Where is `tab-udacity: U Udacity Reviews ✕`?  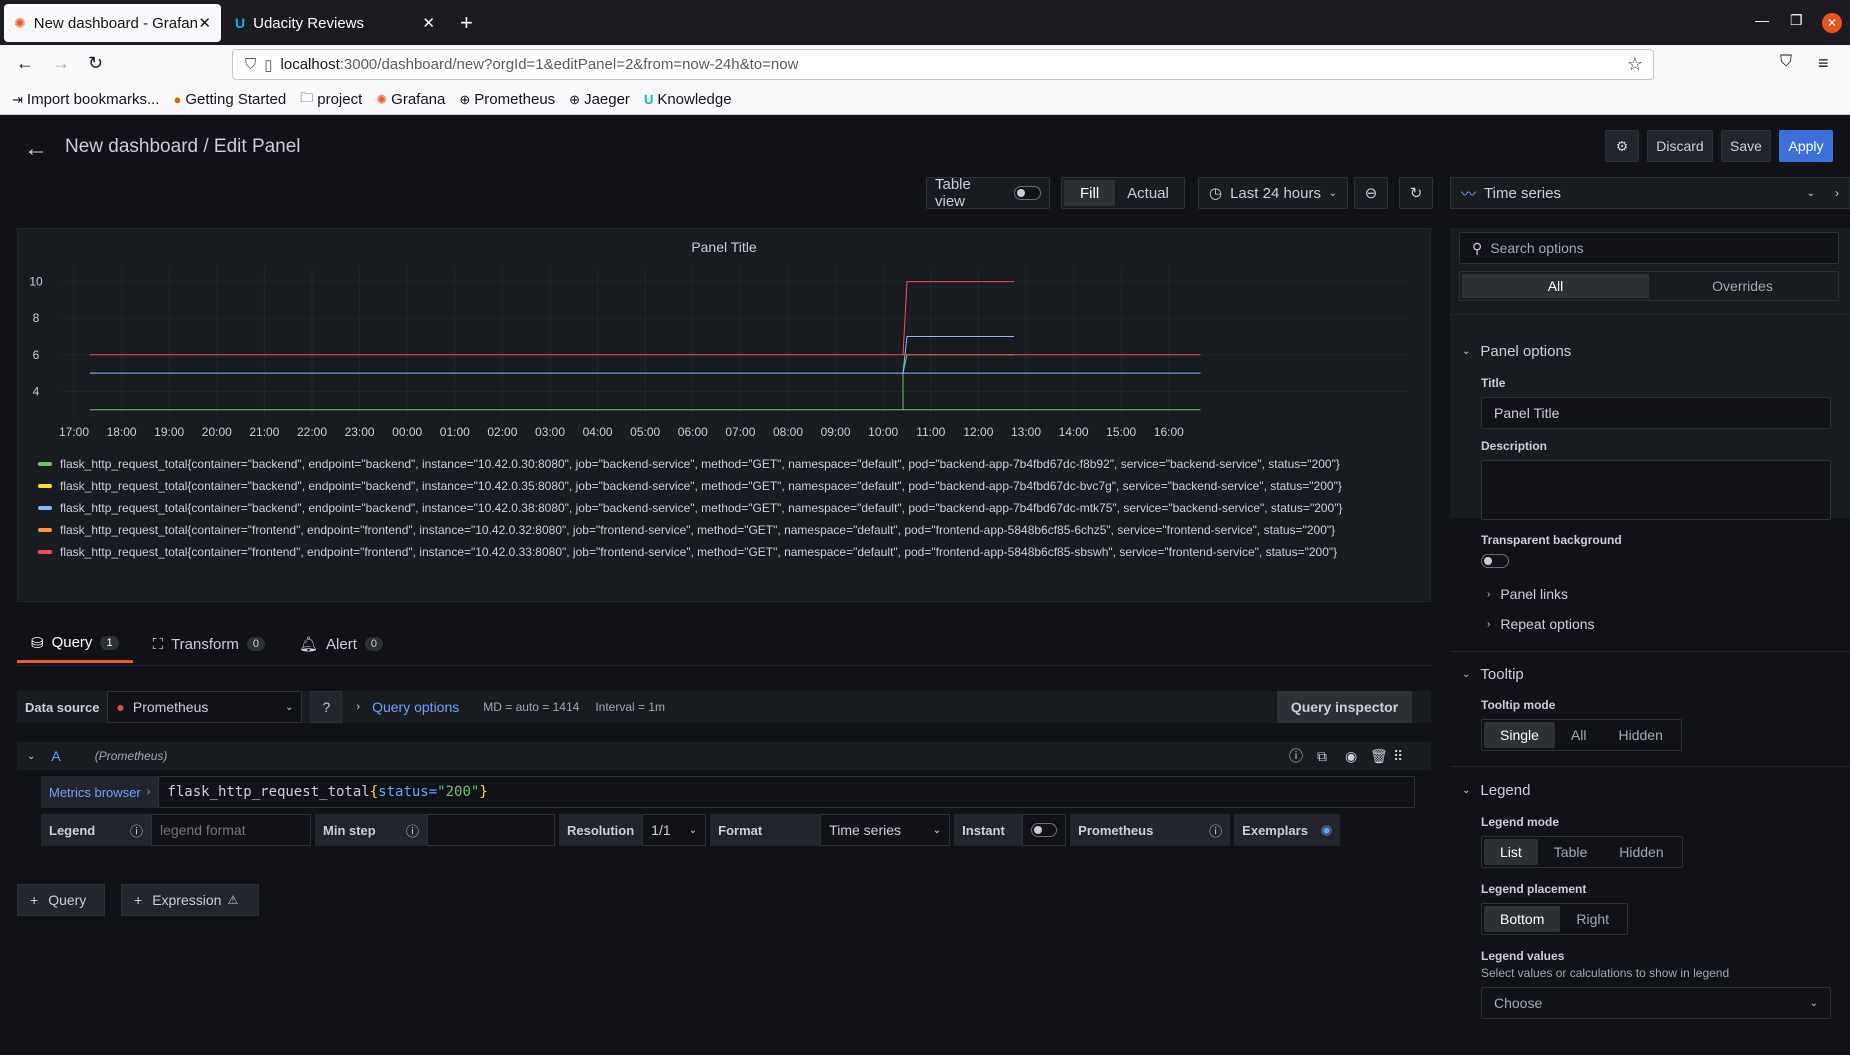
tab-udacity: U Udacity Reviews ✕ is located at coordinates (335, 23).